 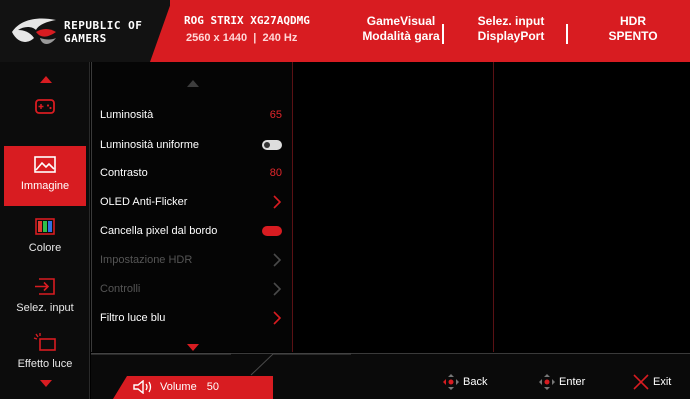 What do you see at coordinates (120, 289) in the screenshot?
I see `menu-item-label: Controlli` at bounding box center [120, 289].